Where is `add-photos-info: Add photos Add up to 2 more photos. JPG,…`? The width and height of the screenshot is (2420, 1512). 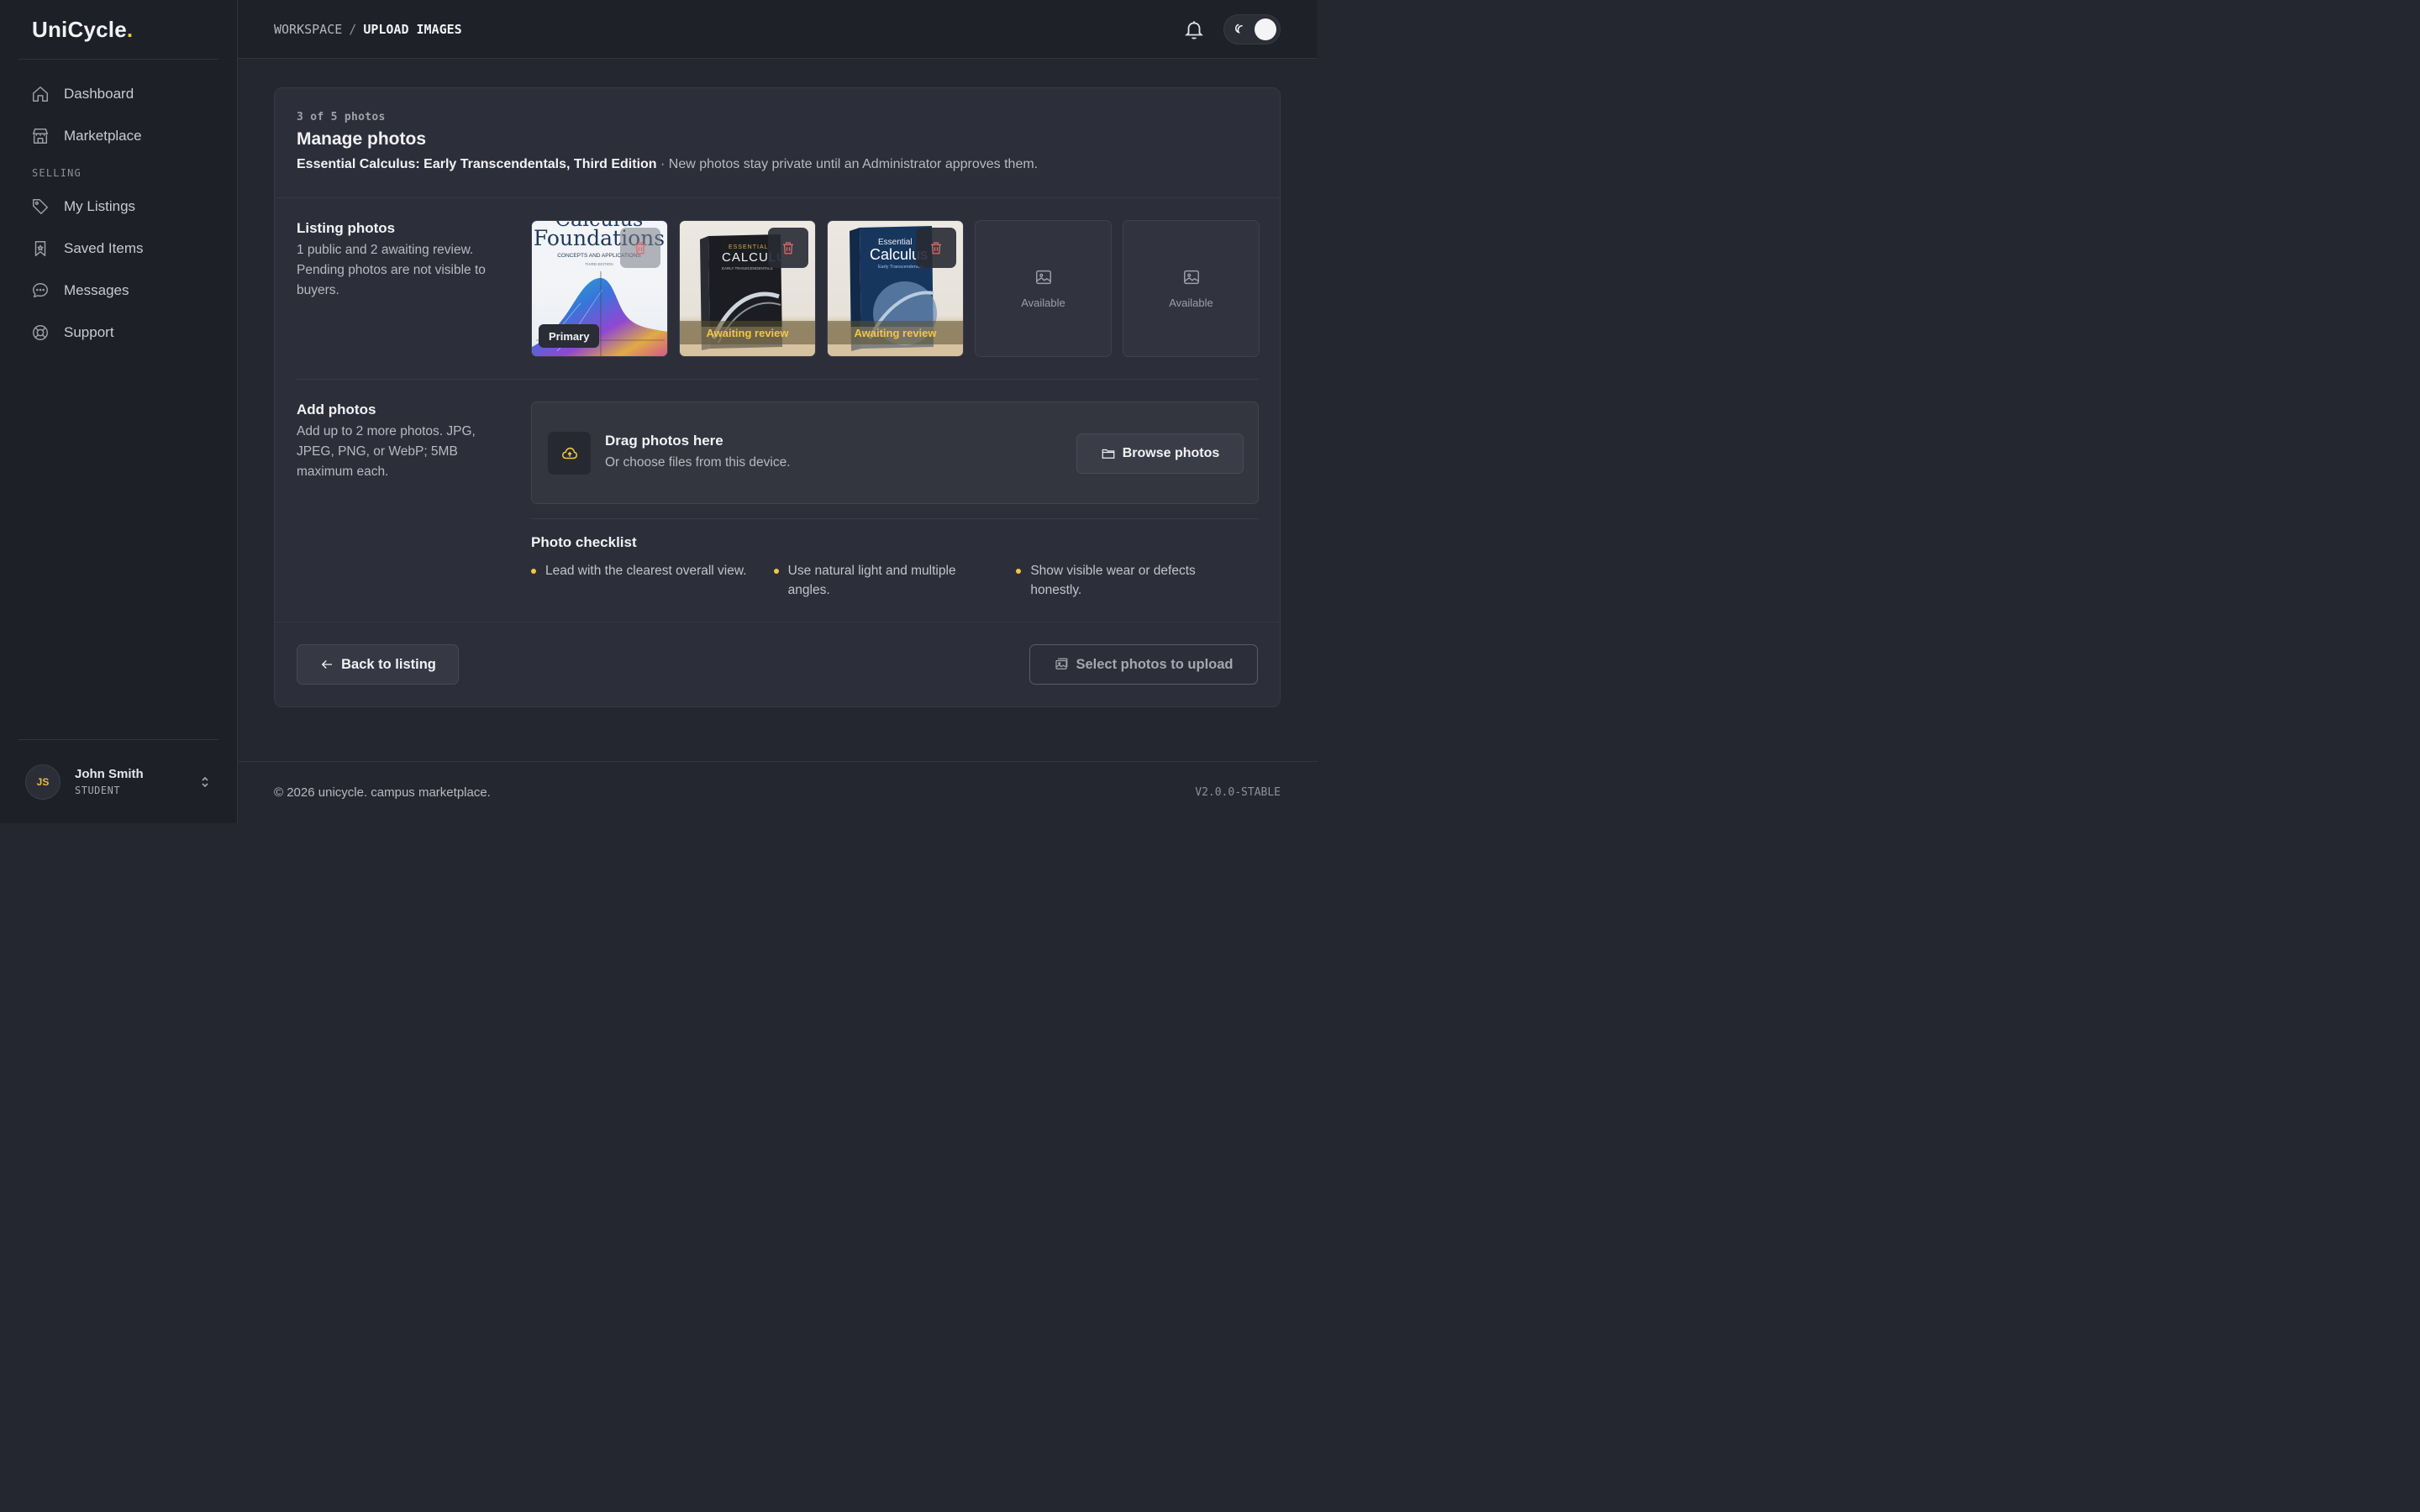 add-photos-info: Add photos Add up to 2 more photos. JPG,… is located at coordinates (402, 442).